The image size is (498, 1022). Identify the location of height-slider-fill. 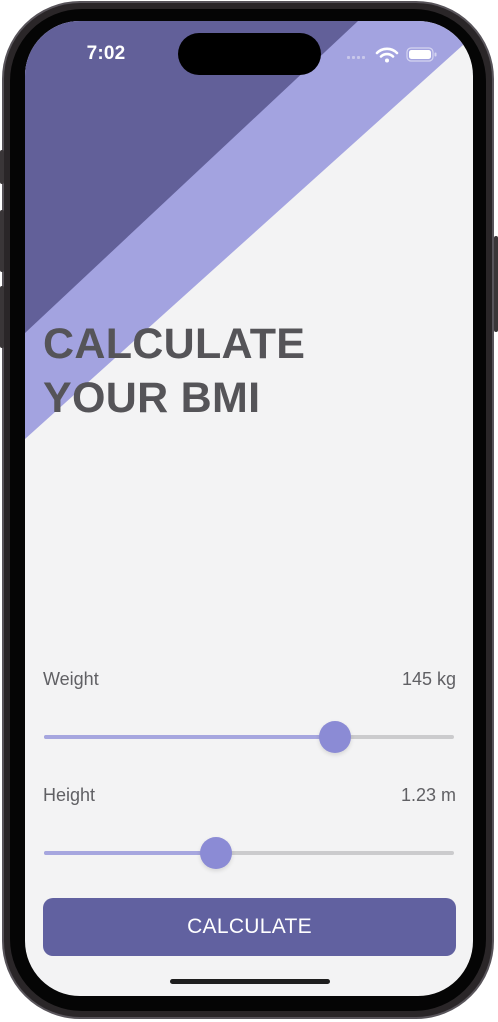
(130, 853).